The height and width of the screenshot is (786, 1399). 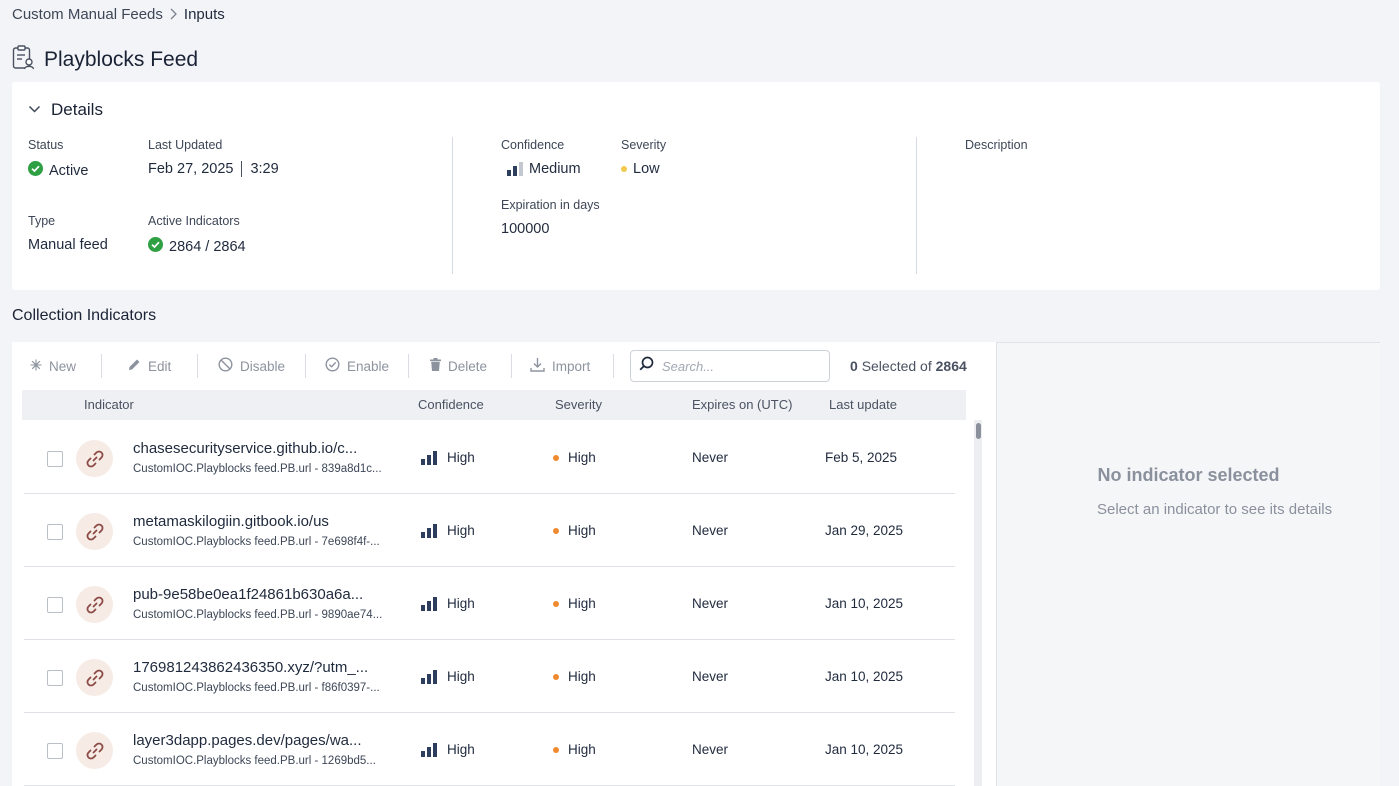 What do you see at coordinates (207, 246) in the screenshot?
I see `active-indicators-text: 2864 / 2864` at bounding box center [207, 246].